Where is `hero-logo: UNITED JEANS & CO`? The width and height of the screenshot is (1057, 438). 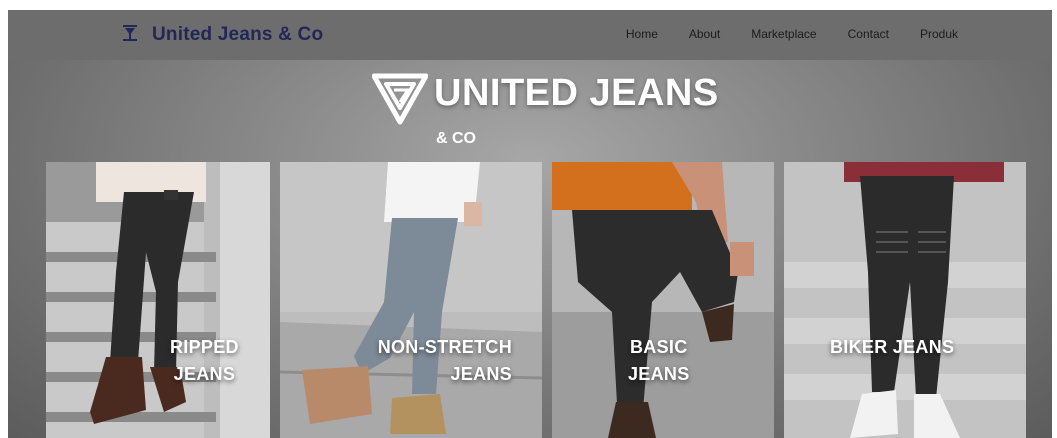
hero-logo: UNITED JEANS & CO is located at coordinates (545, 113).